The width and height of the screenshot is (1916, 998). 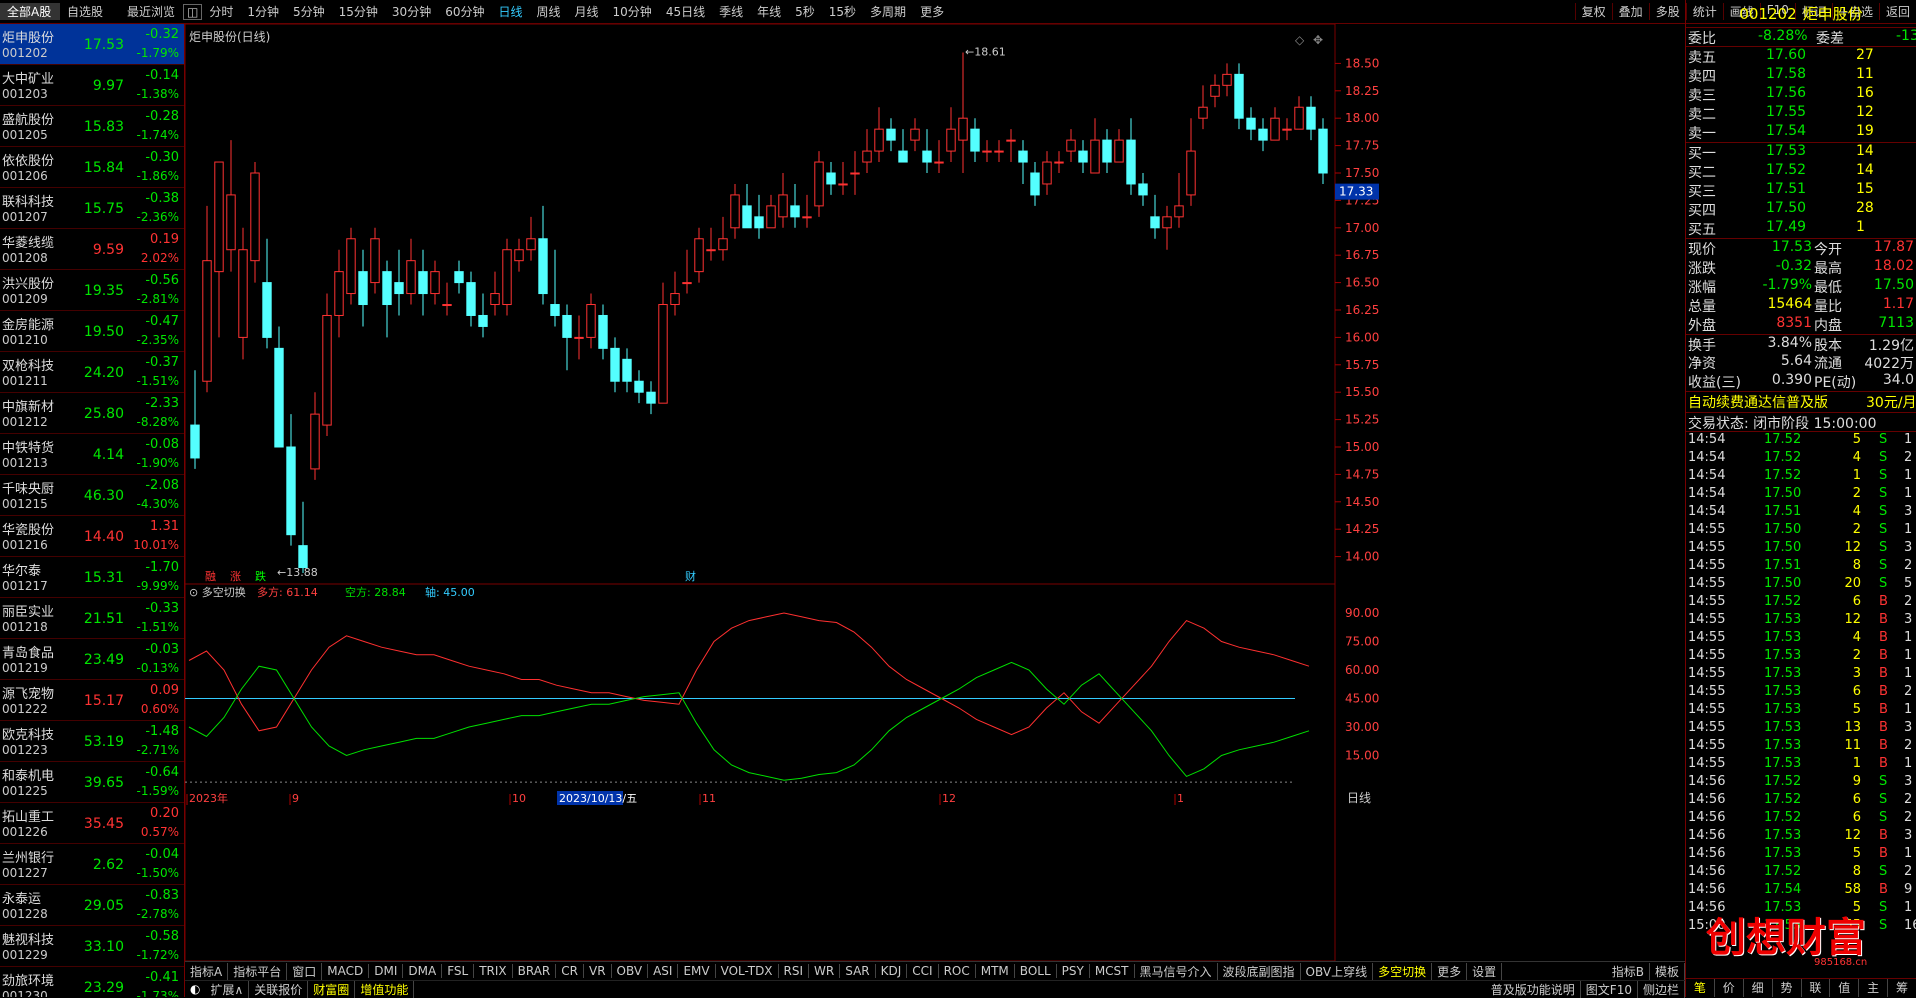 What do you see at coordinates (1112, 971) in the screenshot?
I see `indicator-tab-24: MCST` at bounding box center [1112, 971].